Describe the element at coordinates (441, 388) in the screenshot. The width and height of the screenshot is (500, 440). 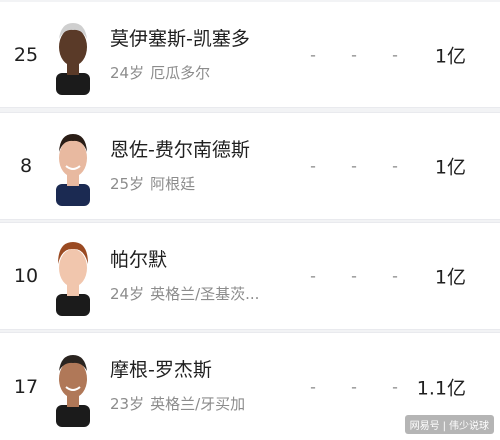
I see `market-value: 1.1亿` at that location.